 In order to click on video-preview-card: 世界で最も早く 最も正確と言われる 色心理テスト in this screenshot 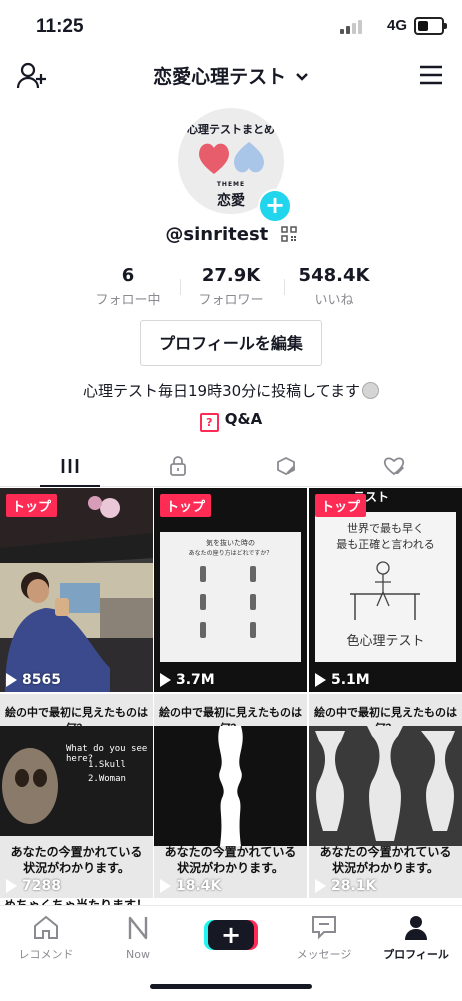, I will do `click(385, 587)`.